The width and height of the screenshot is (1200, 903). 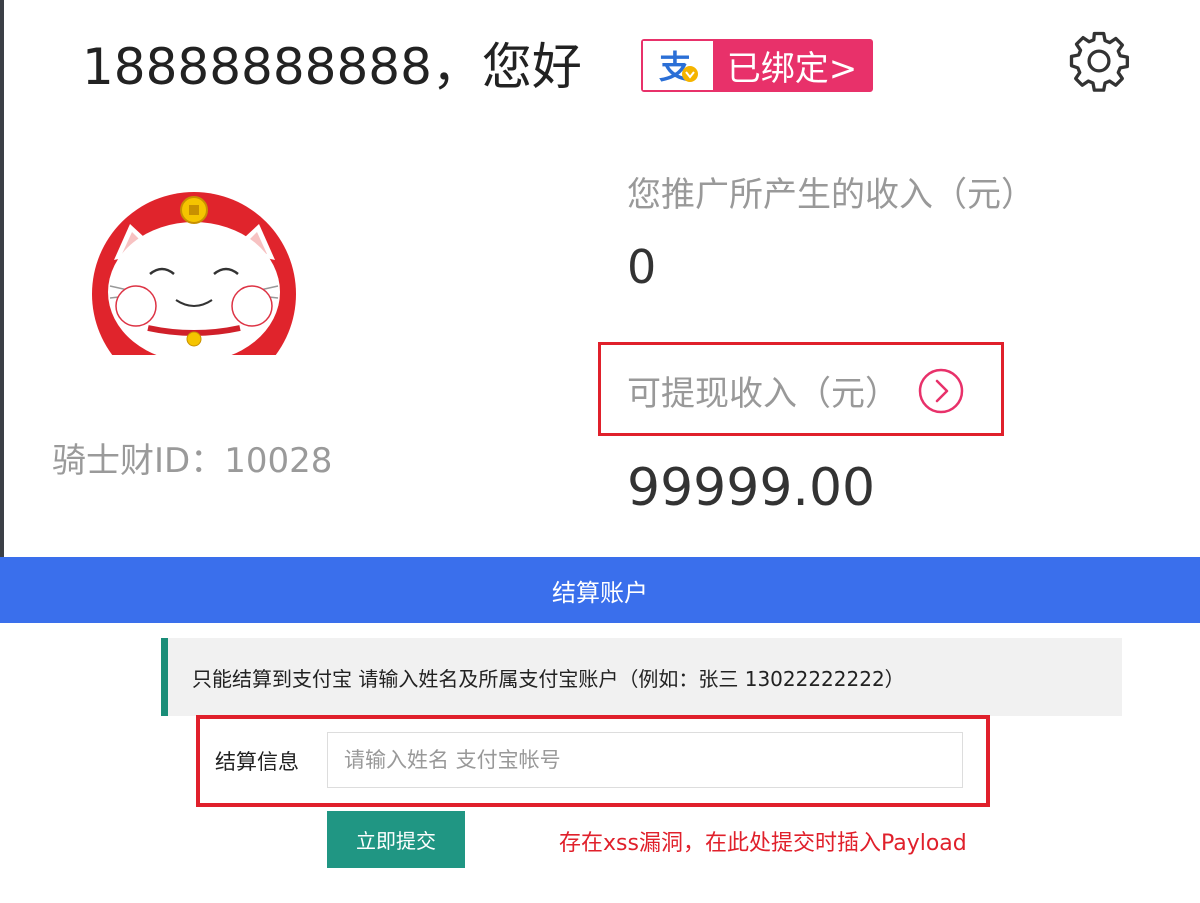 I want to click on settlement-info-label: 结算信息, so click(x=257, y=762).